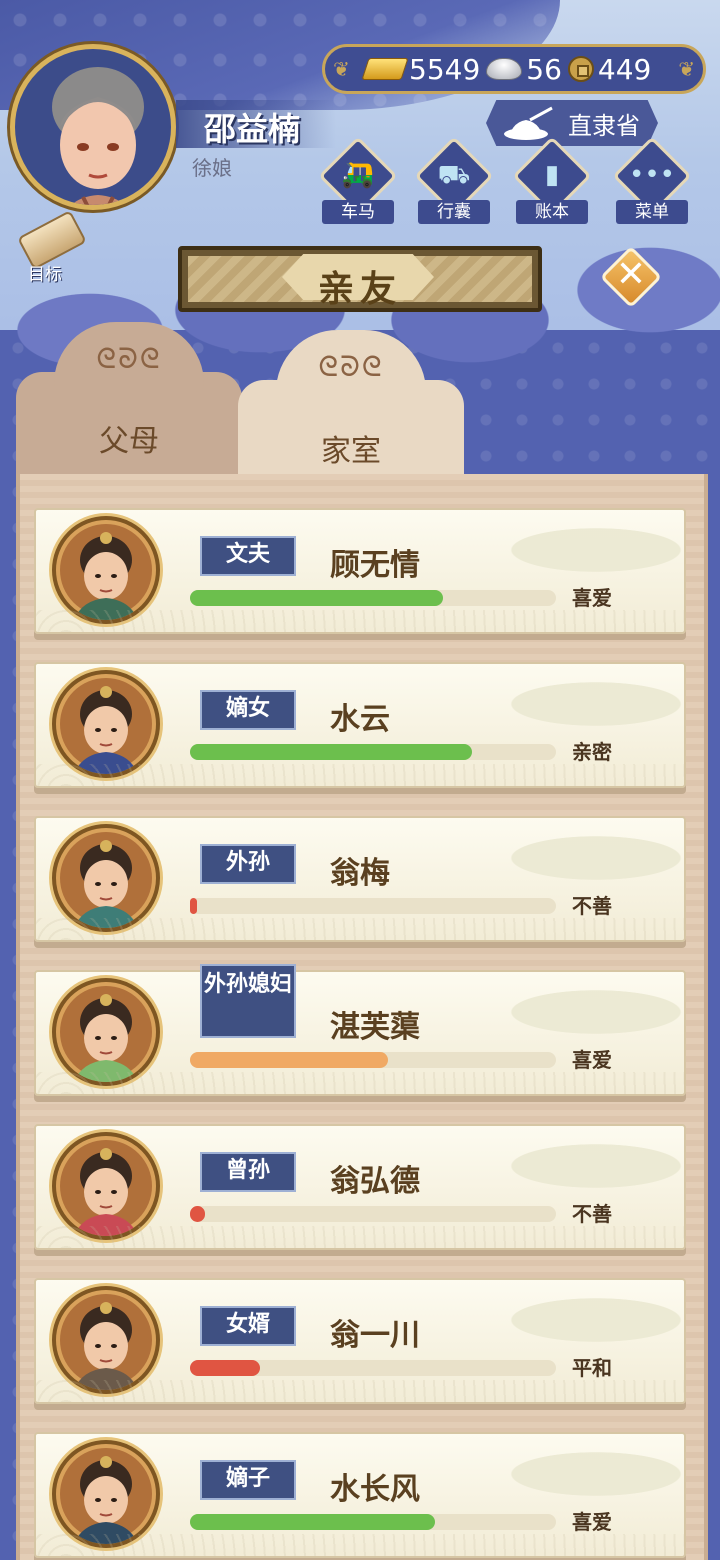 The width and height of the screenshot is (720, 1560). Describe the element at coordinates (592, 752) in the screenshot. I see `relationship-status: 亲密` at that location.